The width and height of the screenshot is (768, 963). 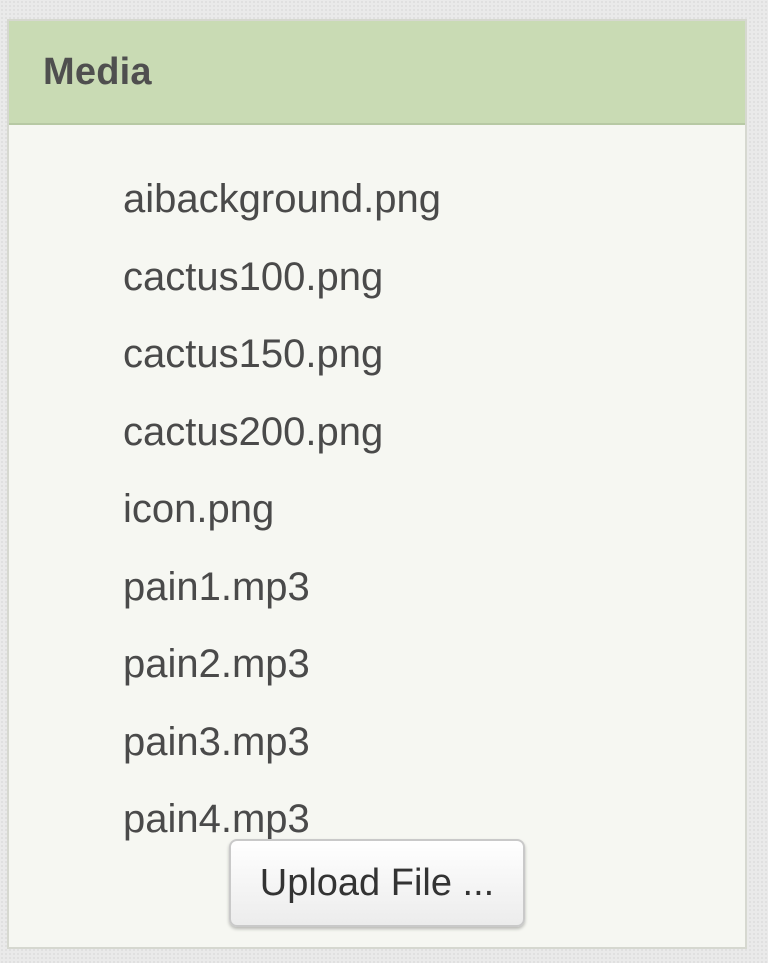 What do you see at coordinates (377, 588) in the screenshot?
I see `media-file-item: pain1.mp3` at bounding box center [377, 588].